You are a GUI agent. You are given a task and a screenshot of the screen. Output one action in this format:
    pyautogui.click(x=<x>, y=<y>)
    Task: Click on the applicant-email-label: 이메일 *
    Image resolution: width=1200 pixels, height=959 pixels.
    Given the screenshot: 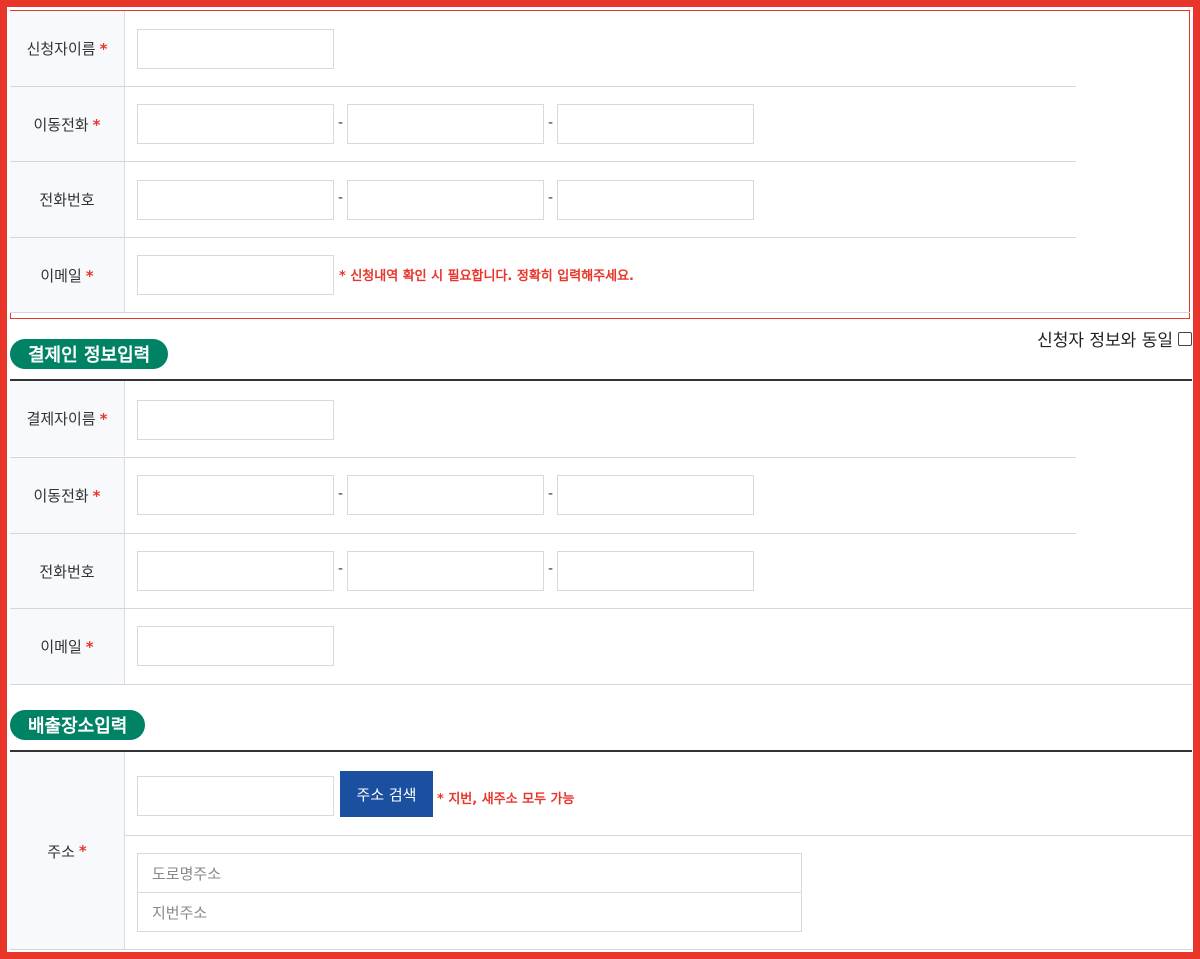 What is the action you would take?
    pyautogui.click(x=67, y=275)
    